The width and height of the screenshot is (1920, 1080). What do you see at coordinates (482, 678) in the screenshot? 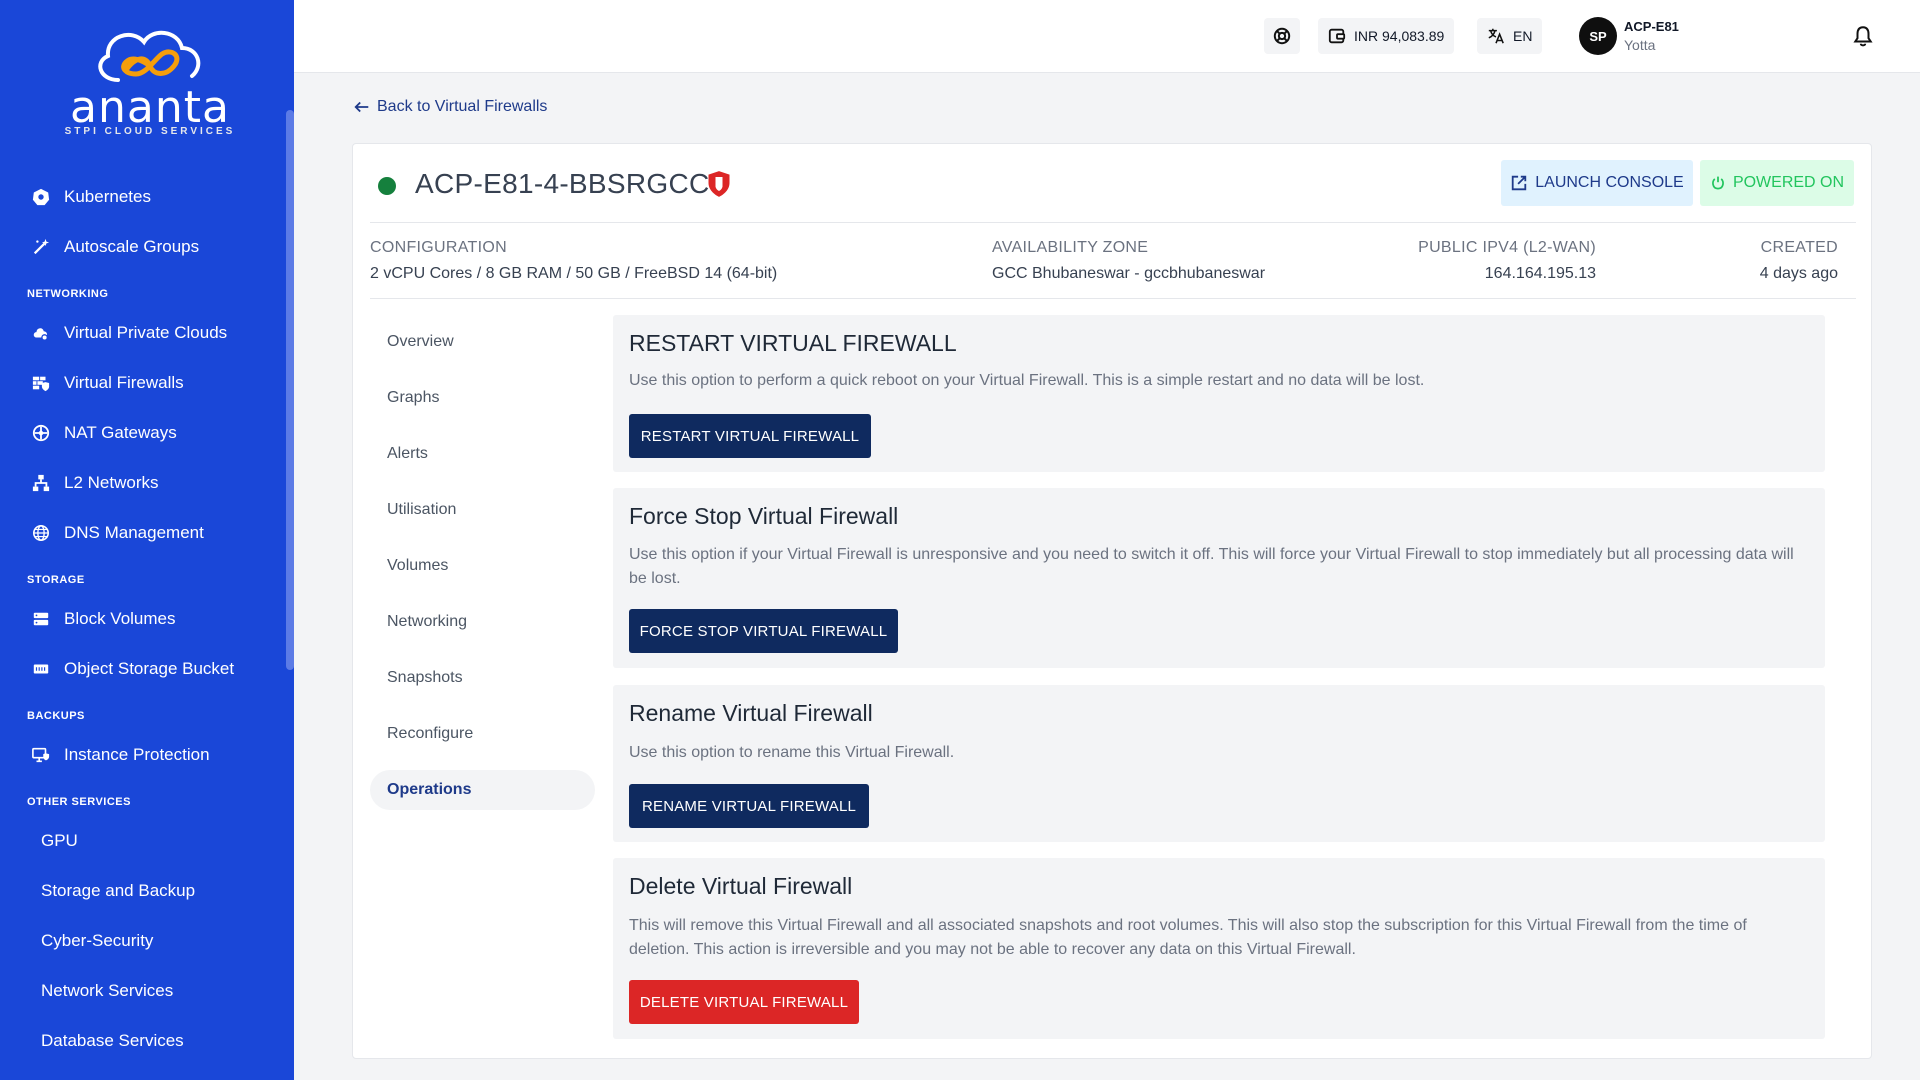
I see `tab-snapshots: Snapshots` at bounding box center [482, 678].